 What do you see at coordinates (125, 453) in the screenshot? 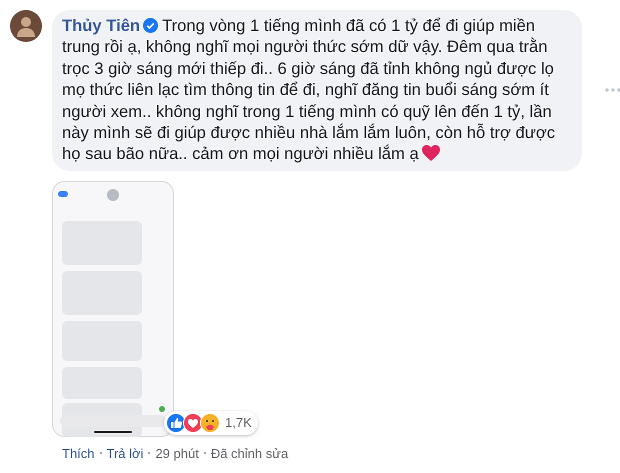
I see `action-link: Trả lời` at bounding box center [125, 453].